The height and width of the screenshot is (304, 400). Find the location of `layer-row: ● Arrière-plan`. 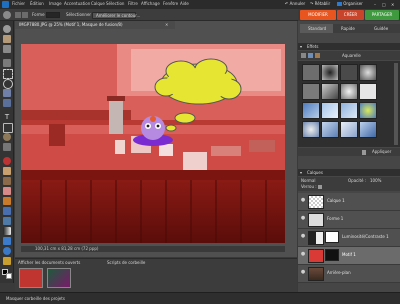

layer-row: ● Arrière-plan is located at coordinates (349, 274).